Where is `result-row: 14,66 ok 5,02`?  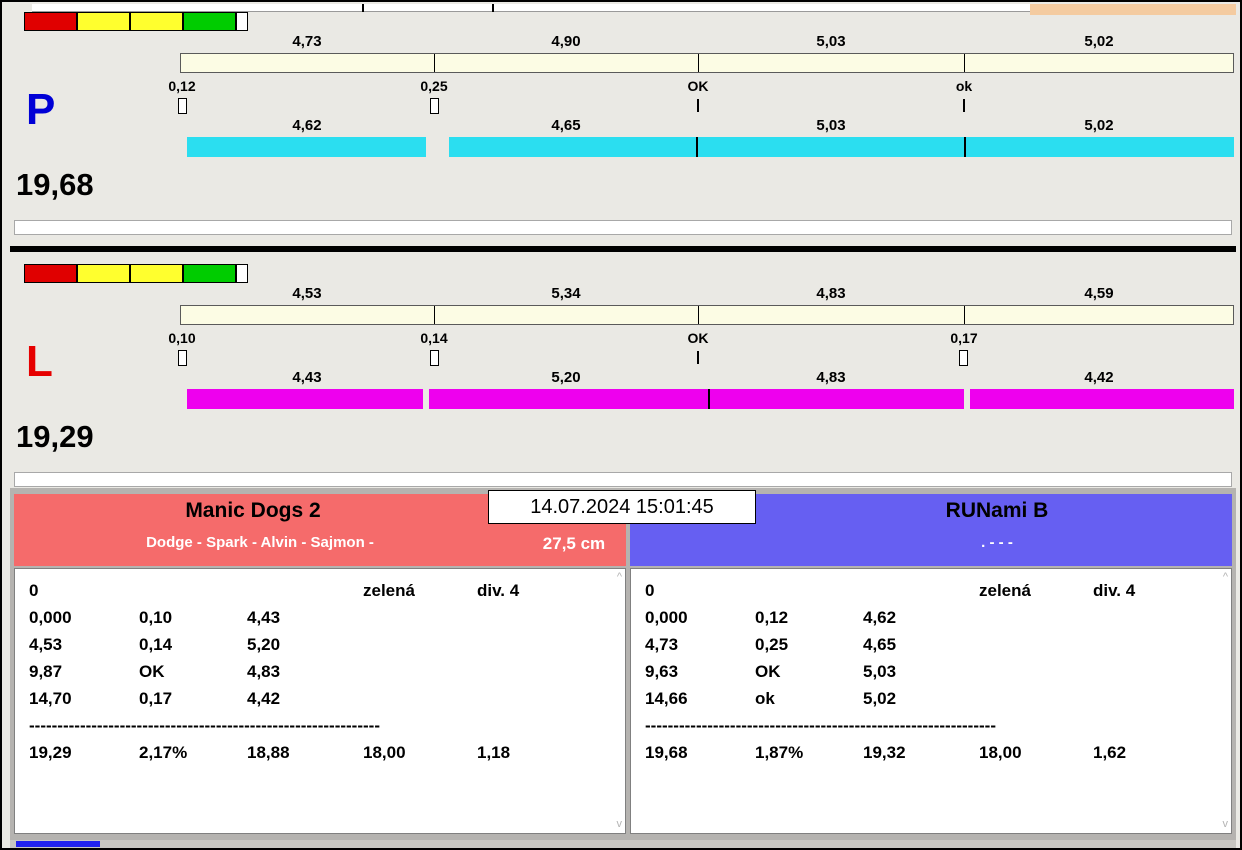
result-row: 14,66 ok 5,02 is located at coordinates (771, 698).